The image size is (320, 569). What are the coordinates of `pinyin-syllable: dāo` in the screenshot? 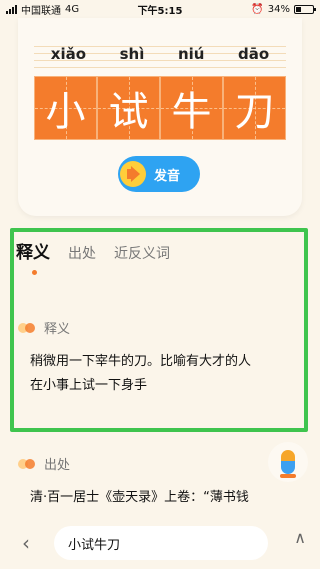 It's located at (254, 54).